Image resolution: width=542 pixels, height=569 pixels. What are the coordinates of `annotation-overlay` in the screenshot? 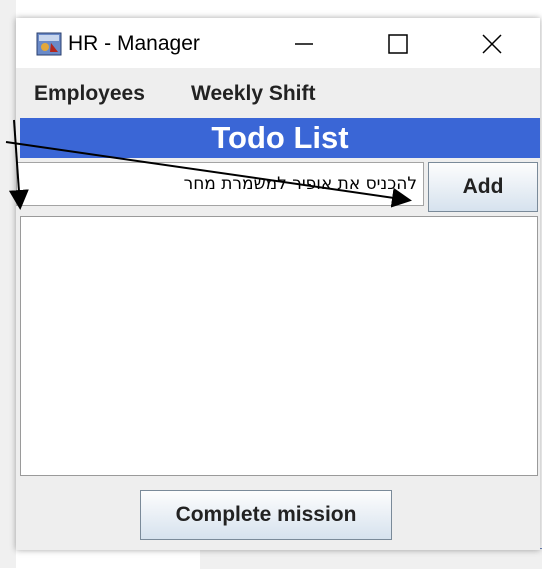 It's located at (208, 164).